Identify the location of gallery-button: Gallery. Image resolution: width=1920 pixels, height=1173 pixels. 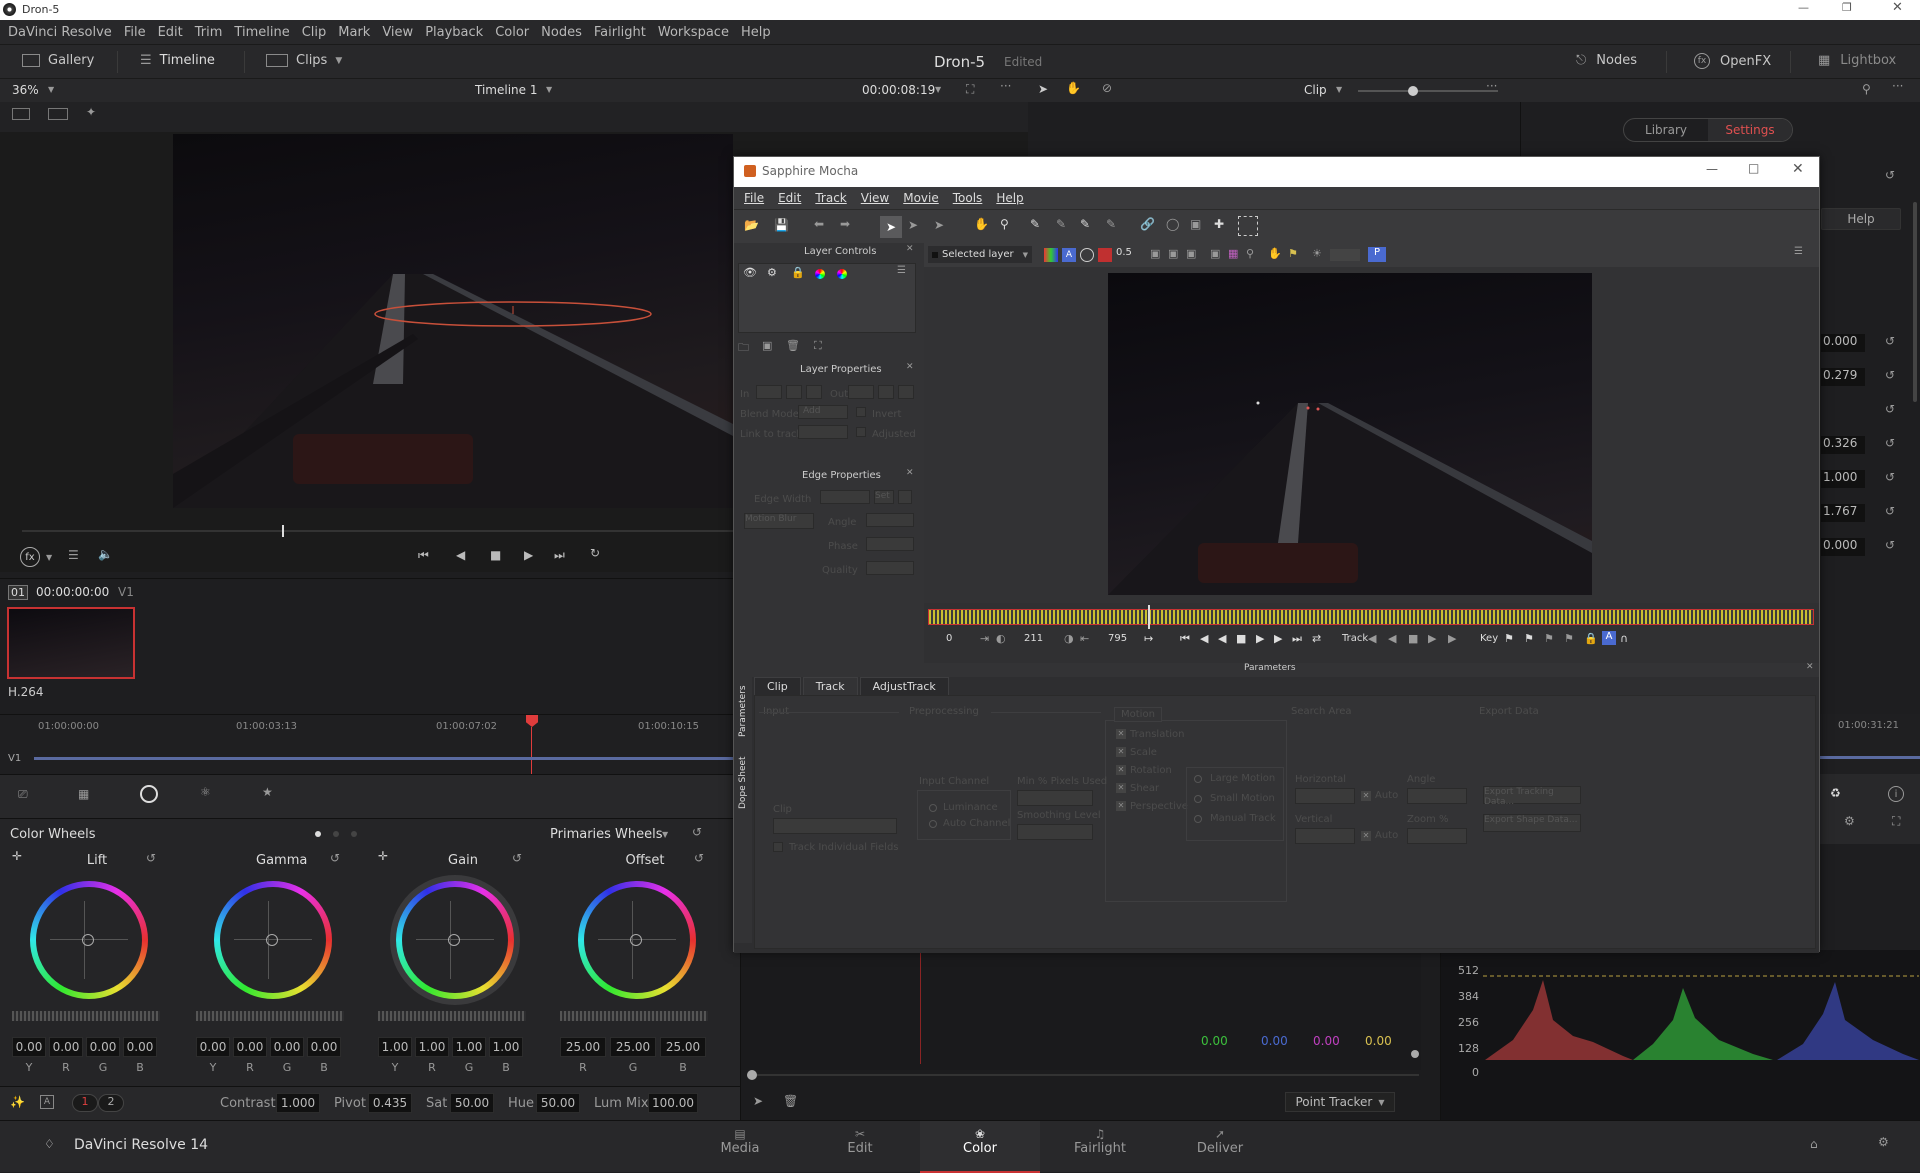
(58, 60).